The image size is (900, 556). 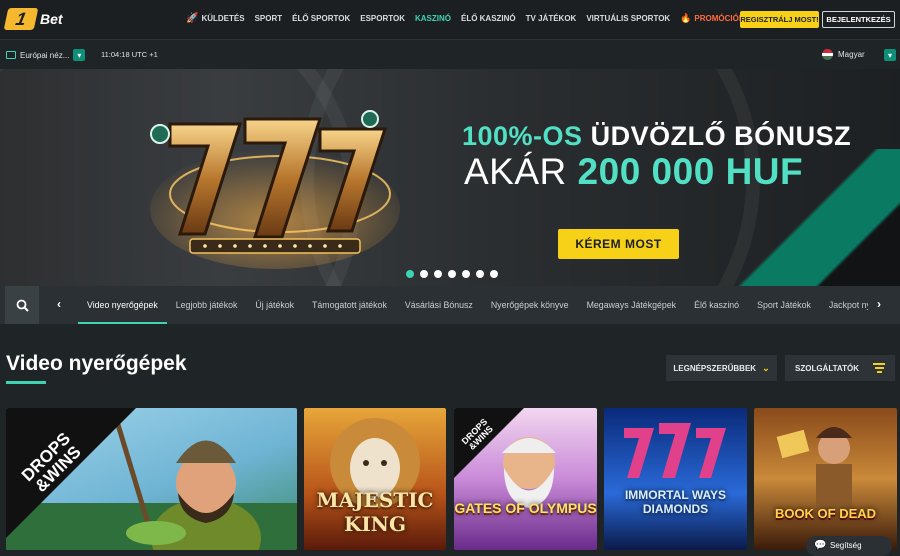 What do you see at coordinates (879, 368) in the screenshot?
I see `filter-icon` at bounding box center [879, 368].